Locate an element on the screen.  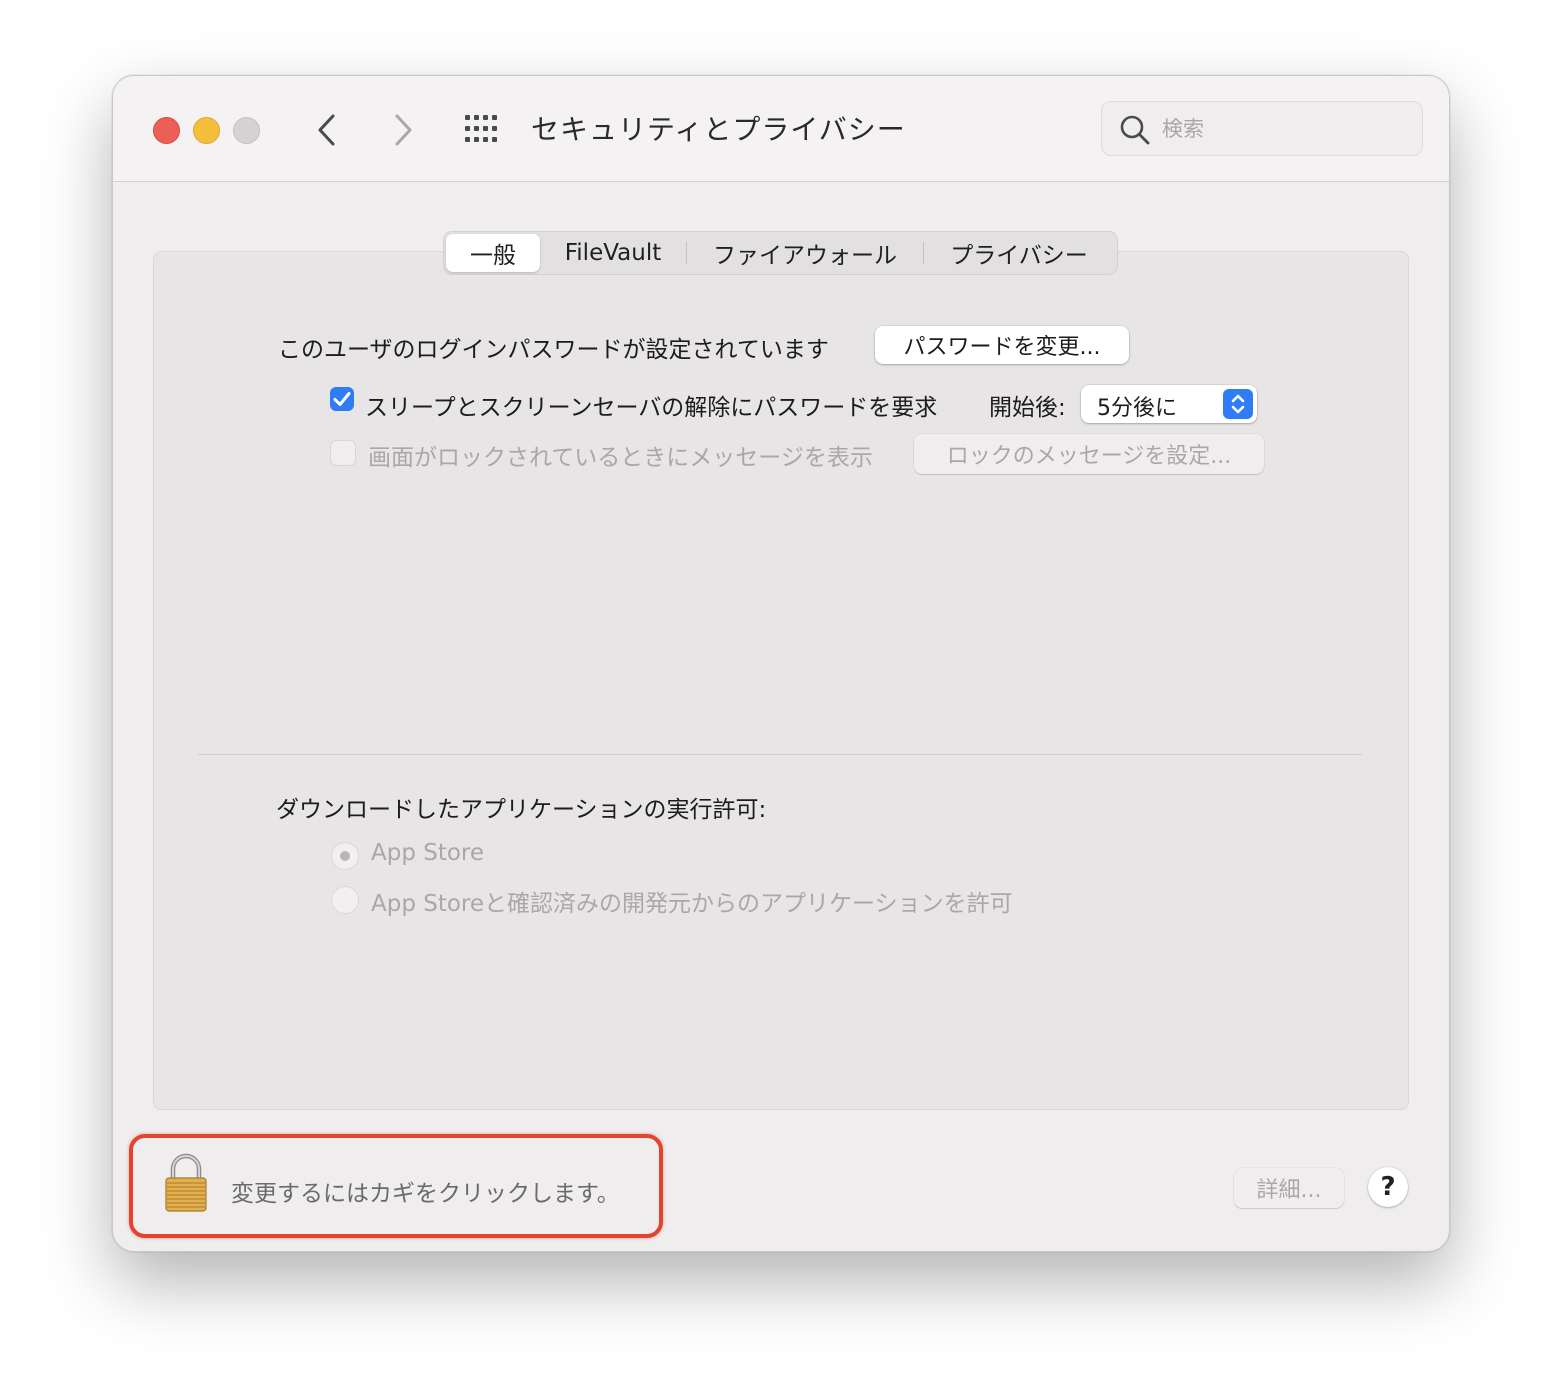
tab-bar: 一般 FileVault ファイアウォール プライバシー is located at coordinates (780, 253).